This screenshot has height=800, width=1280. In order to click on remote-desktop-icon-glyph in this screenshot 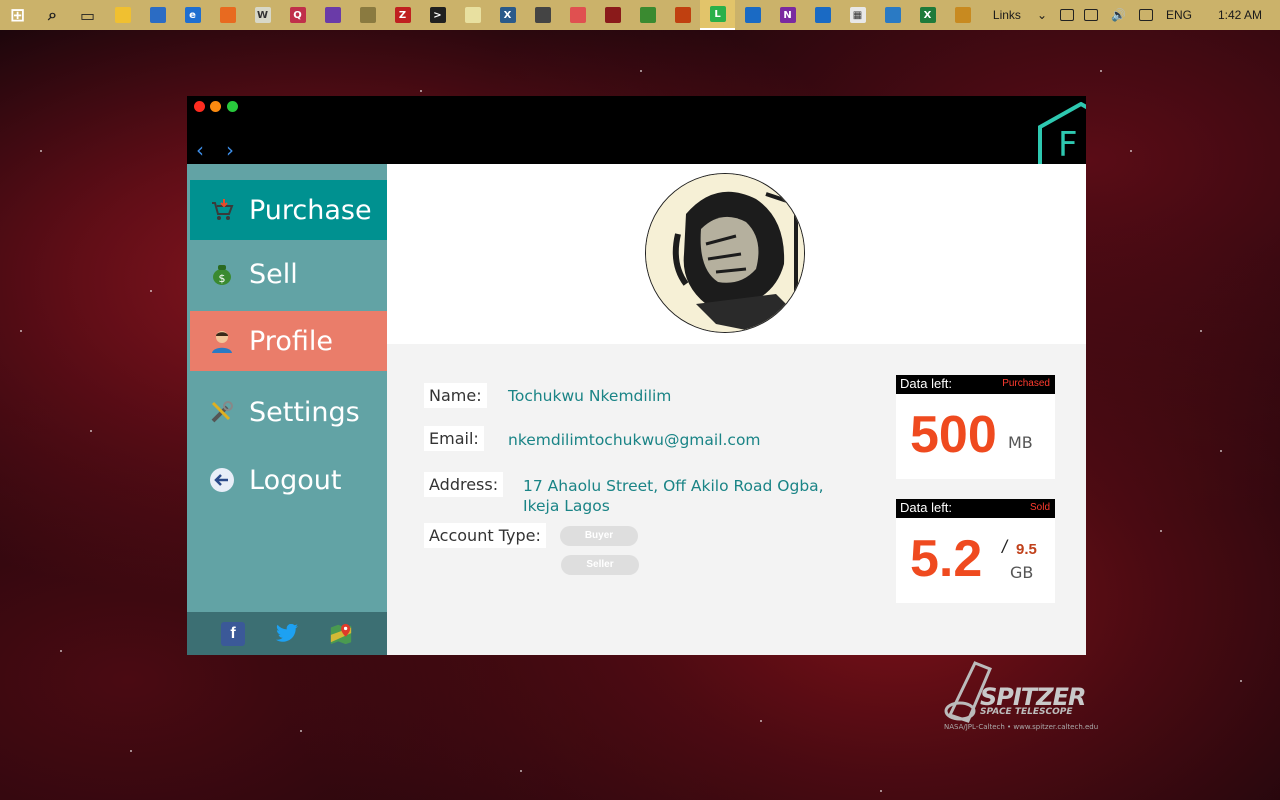, I will do `click(892, 15)`.